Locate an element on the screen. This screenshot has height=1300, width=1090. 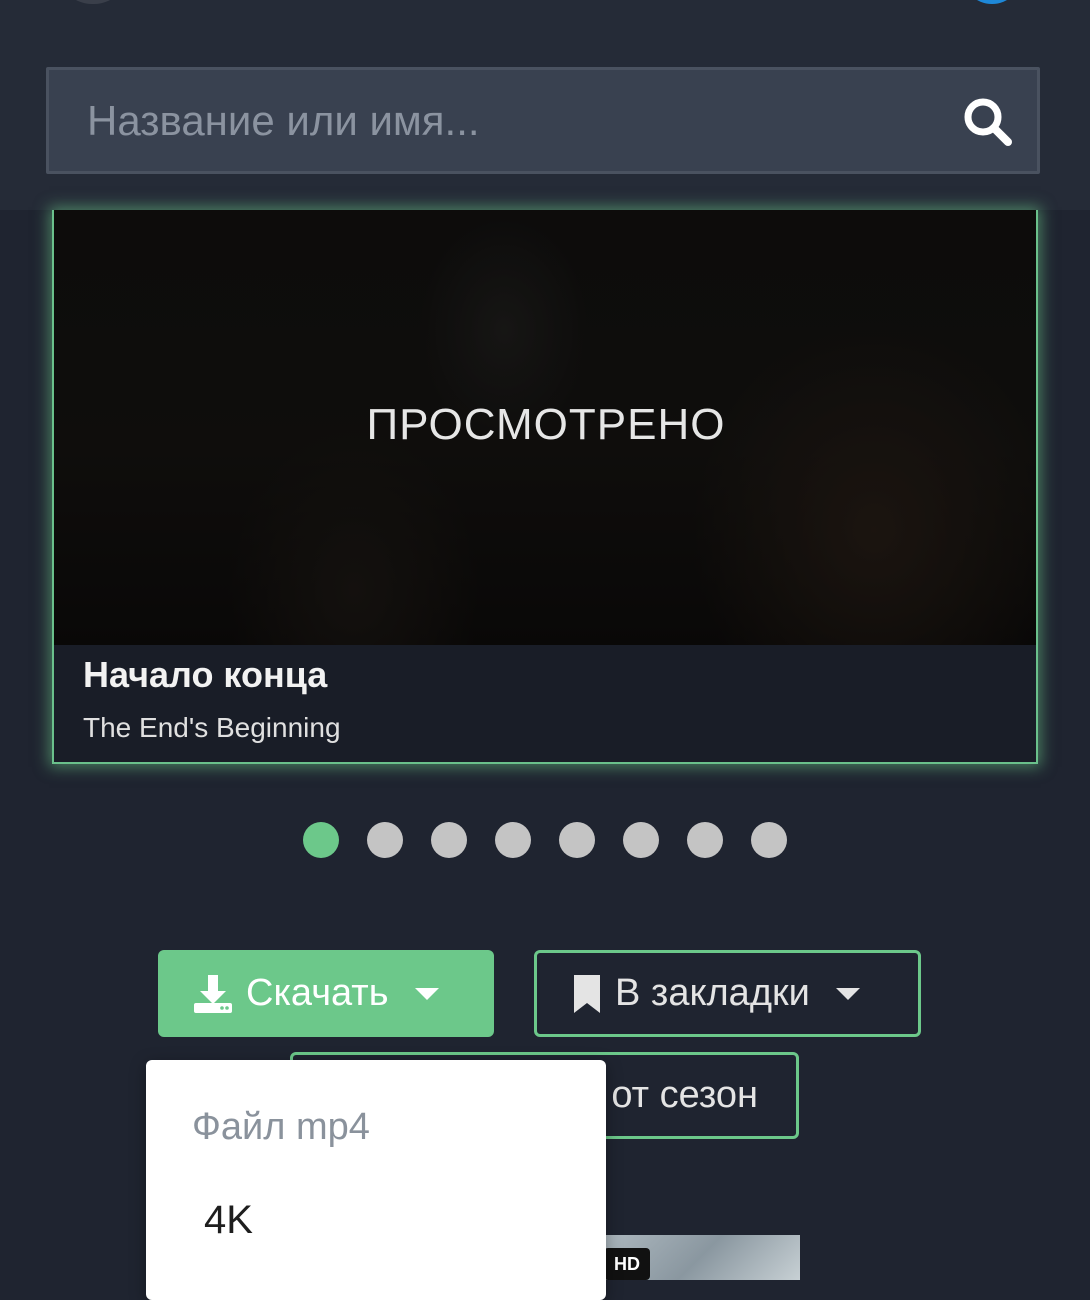
avatar is located at coordinates (93, 2).